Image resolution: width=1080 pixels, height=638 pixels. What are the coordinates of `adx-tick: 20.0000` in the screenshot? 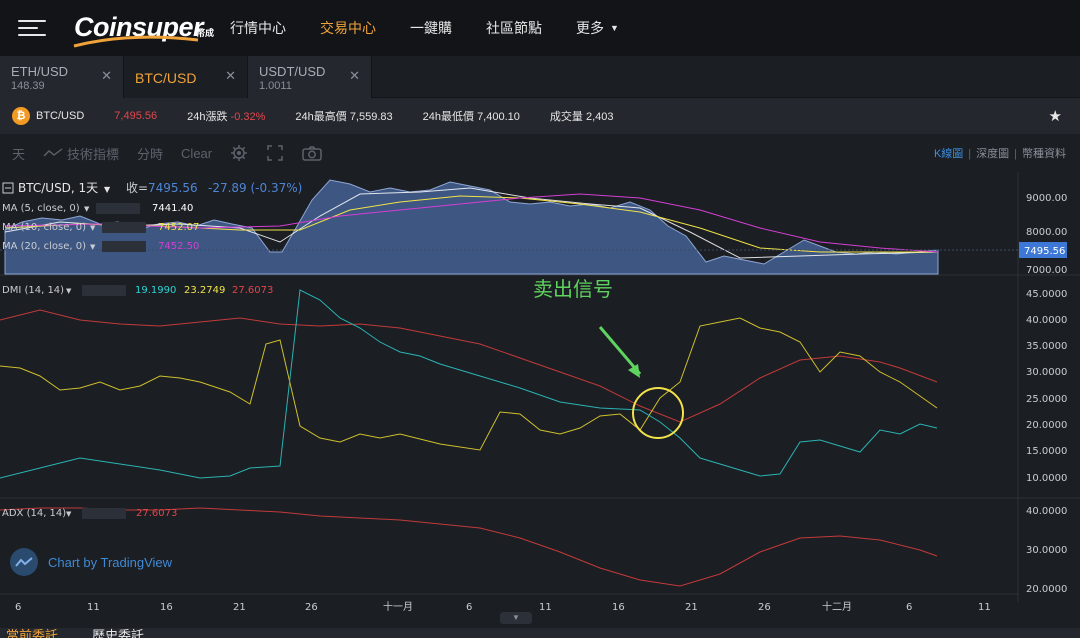 It's located at (1046, 589).